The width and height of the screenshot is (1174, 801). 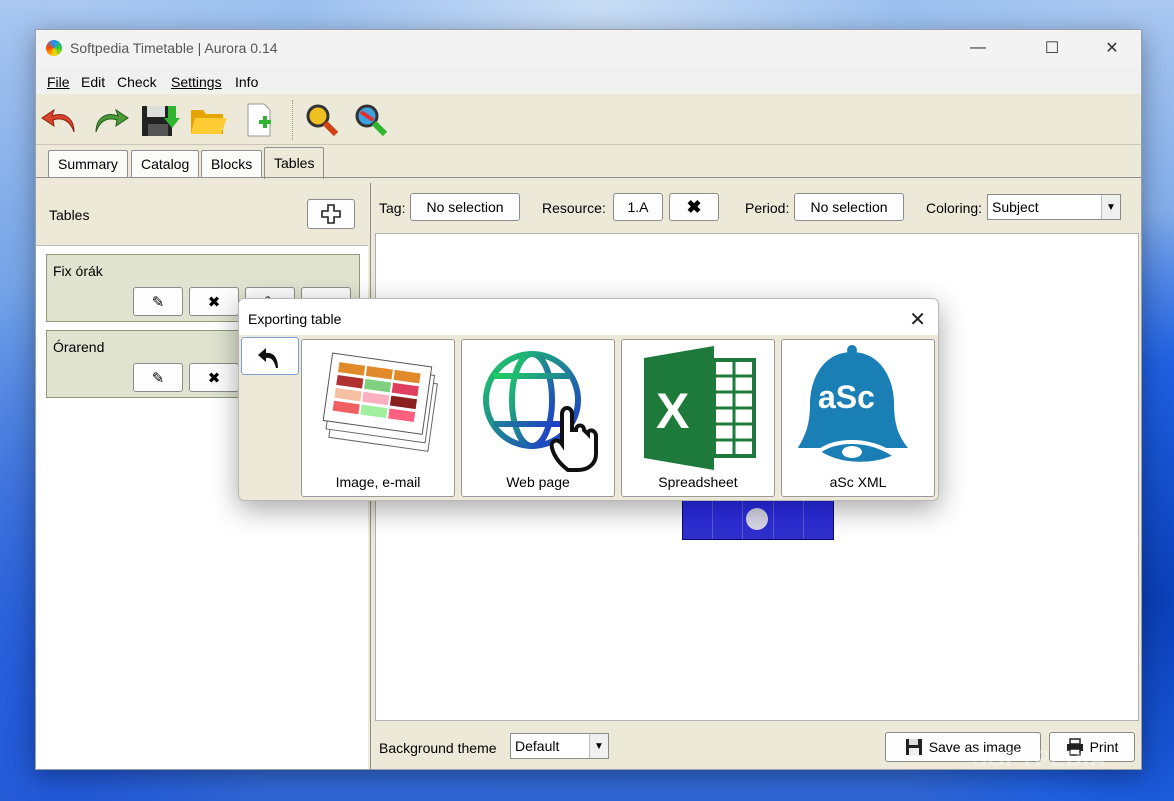 I want to click on undo-button, so click(x=60, y=120).